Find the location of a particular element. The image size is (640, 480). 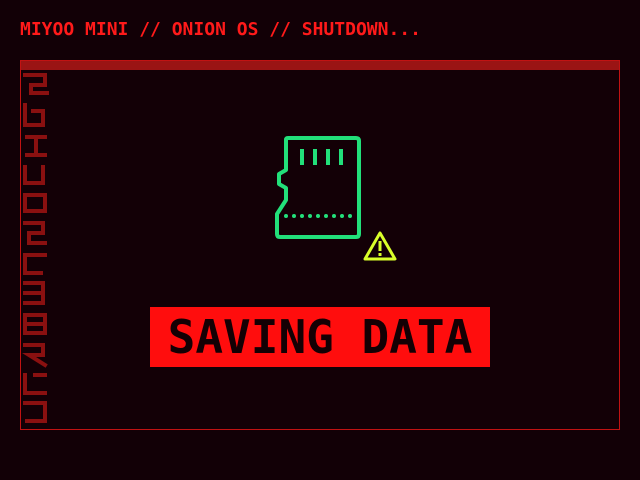

sd-card-icon is located at coordinates (318, 187).